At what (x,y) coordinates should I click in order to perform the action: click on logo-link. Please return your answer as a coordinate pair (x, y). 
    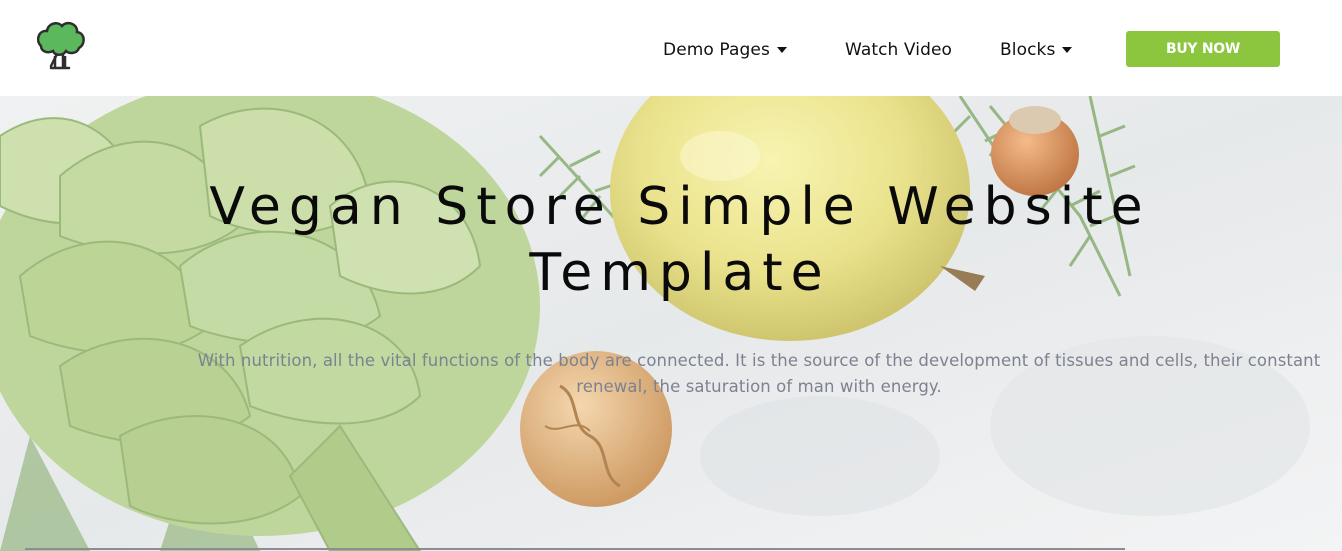
    Looking at the image, I should click on (60, 46).